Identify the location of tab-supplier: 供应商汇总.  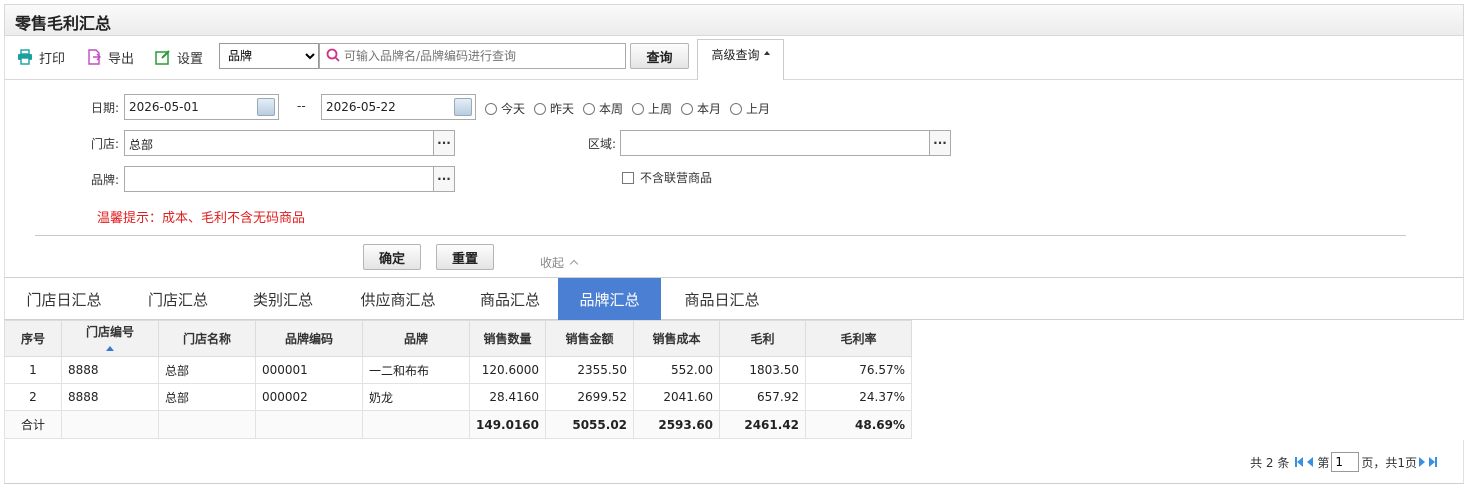
(398, 299).